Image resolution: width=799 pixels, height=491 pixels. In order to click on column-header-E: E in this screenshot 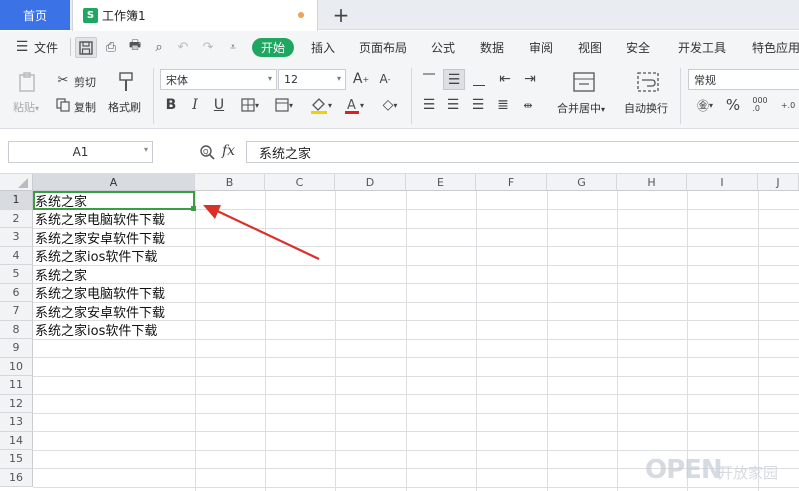, I will do `click(441, 182)`.